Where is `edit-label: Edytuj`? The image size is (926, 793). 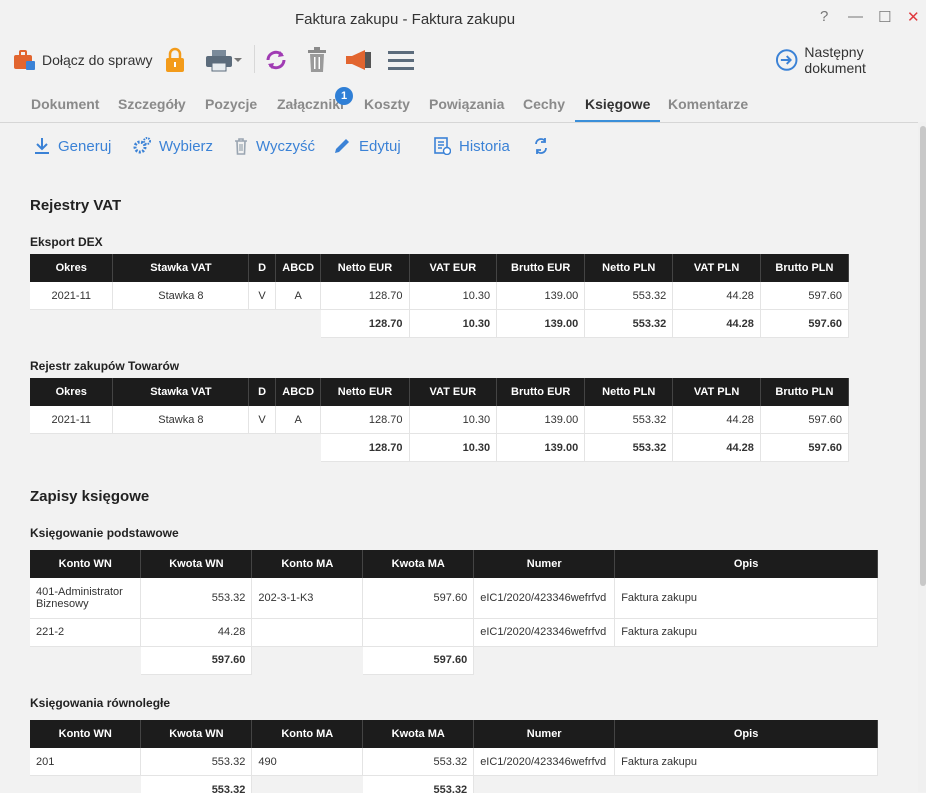
edit-label: Edytuj is located at coordinates (380, 146).